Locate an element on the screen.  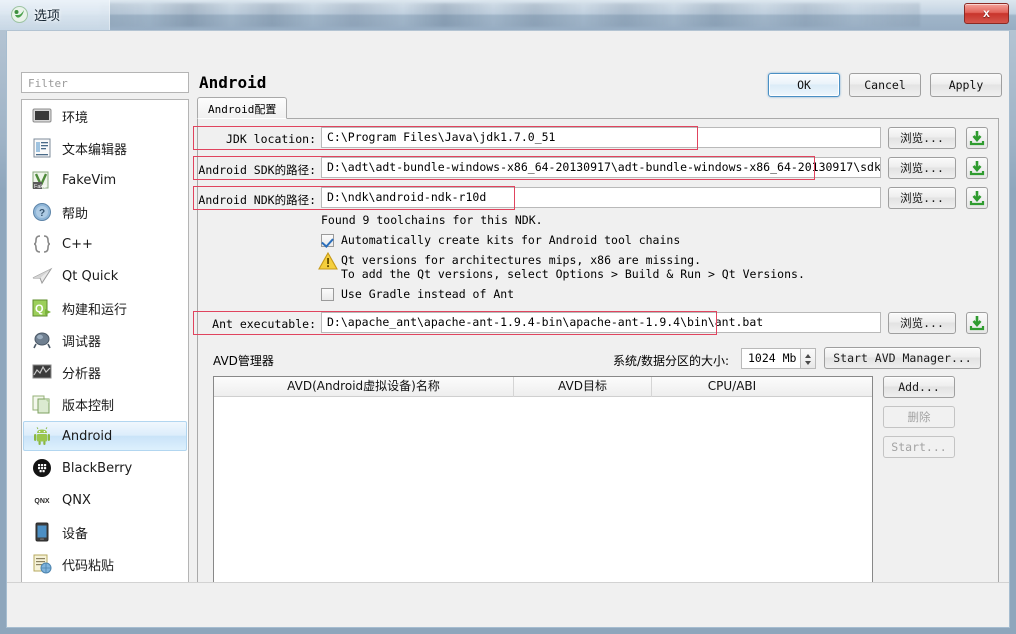
sidebar-item-help: ? 帮助 is located at coordinates (105, 212).